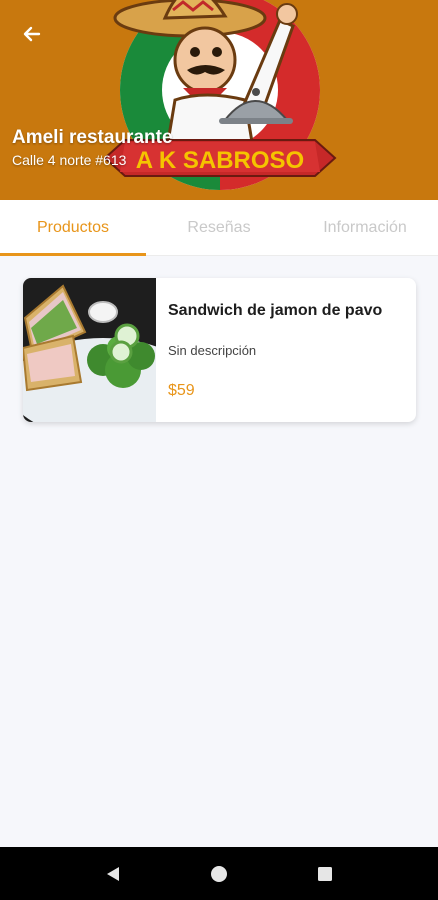 This screenshot has width=438, height=900. I want to click on circle-home-icon, so click(219, 873).